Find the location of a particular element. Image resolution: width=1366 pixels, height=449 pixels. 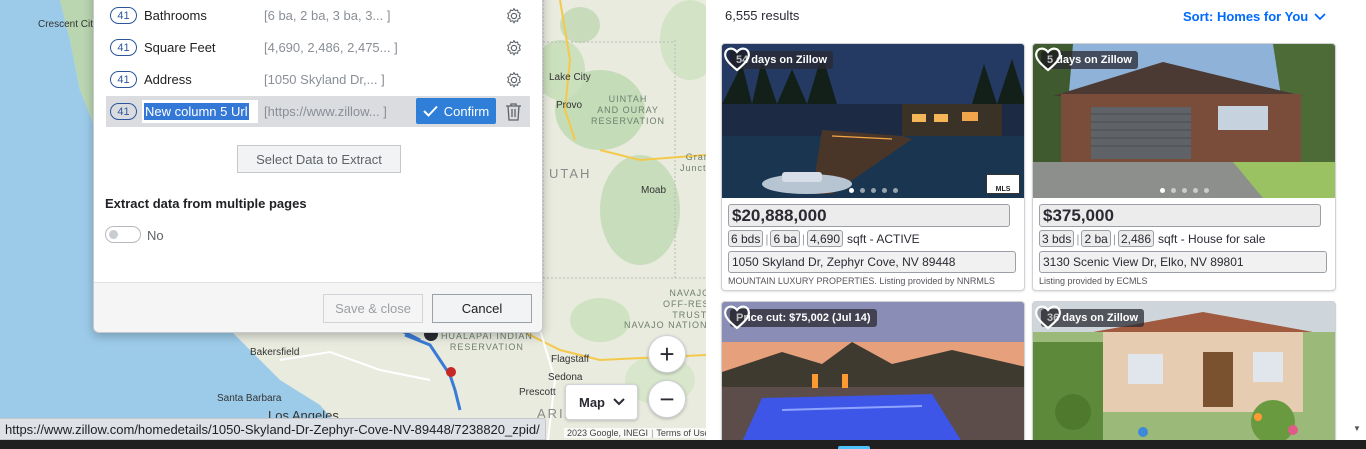

map-city-label: Moab is located at coordinates (654, 190).